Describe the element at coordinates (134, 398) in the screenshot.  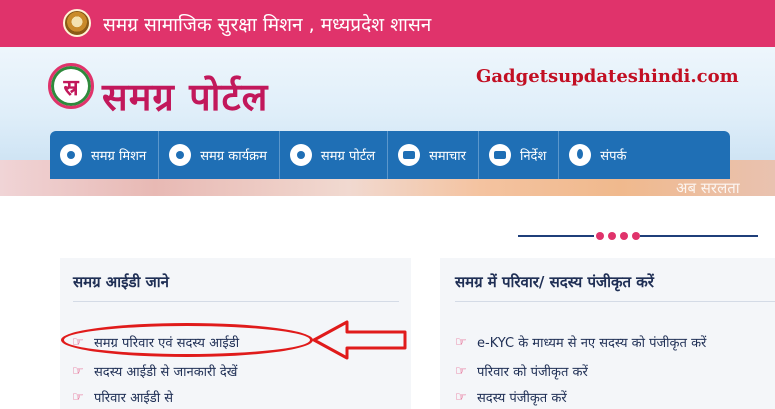
I see `link-label: परिवार आईडी से` at that location.